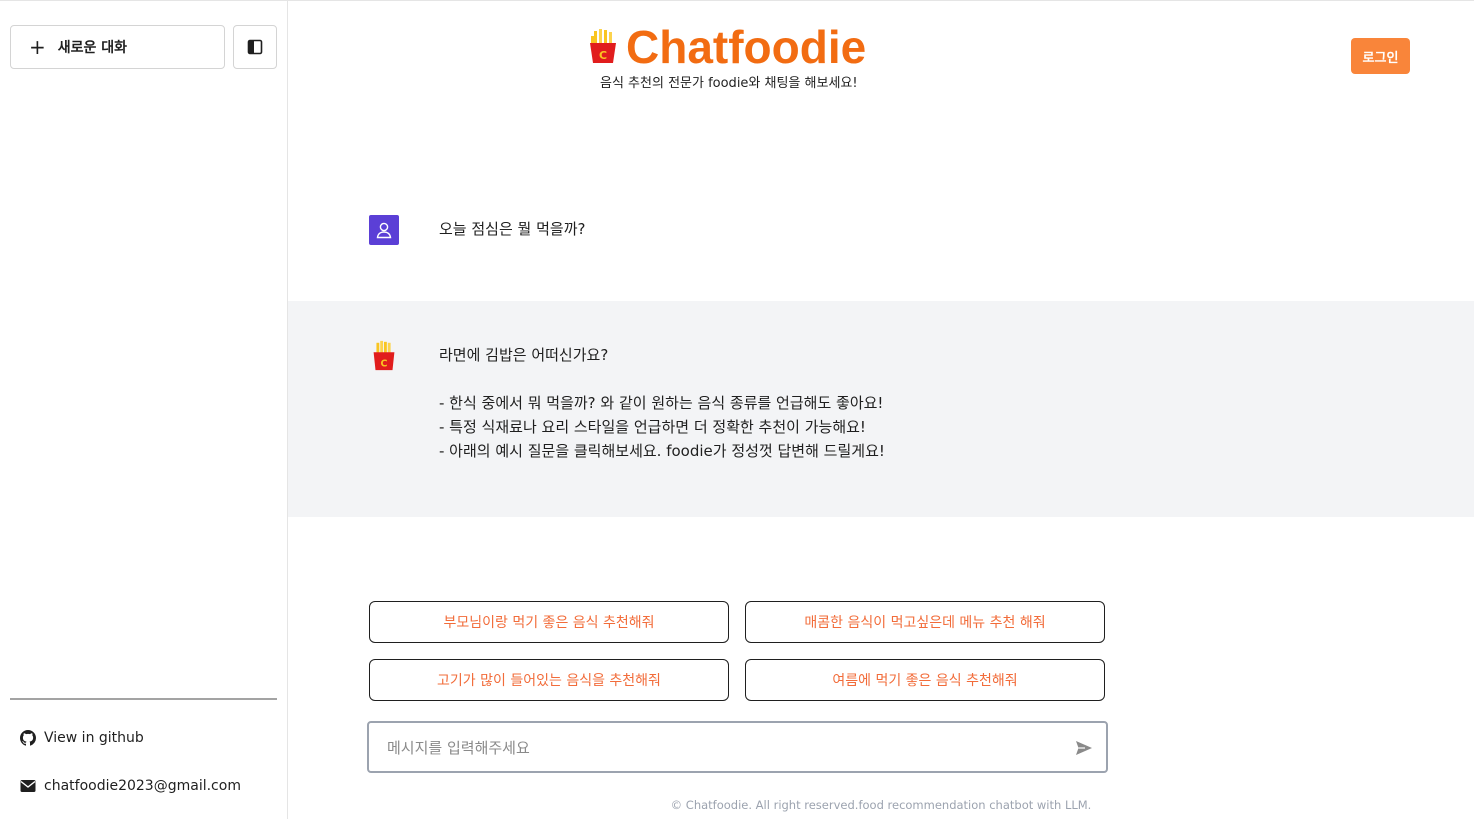 This screenshot has width=1474, height=819. What do you see at coordinates (746, 47) in the screenshot?
I see `app-title: Chatfoodie` at bounding box center [746, 47].